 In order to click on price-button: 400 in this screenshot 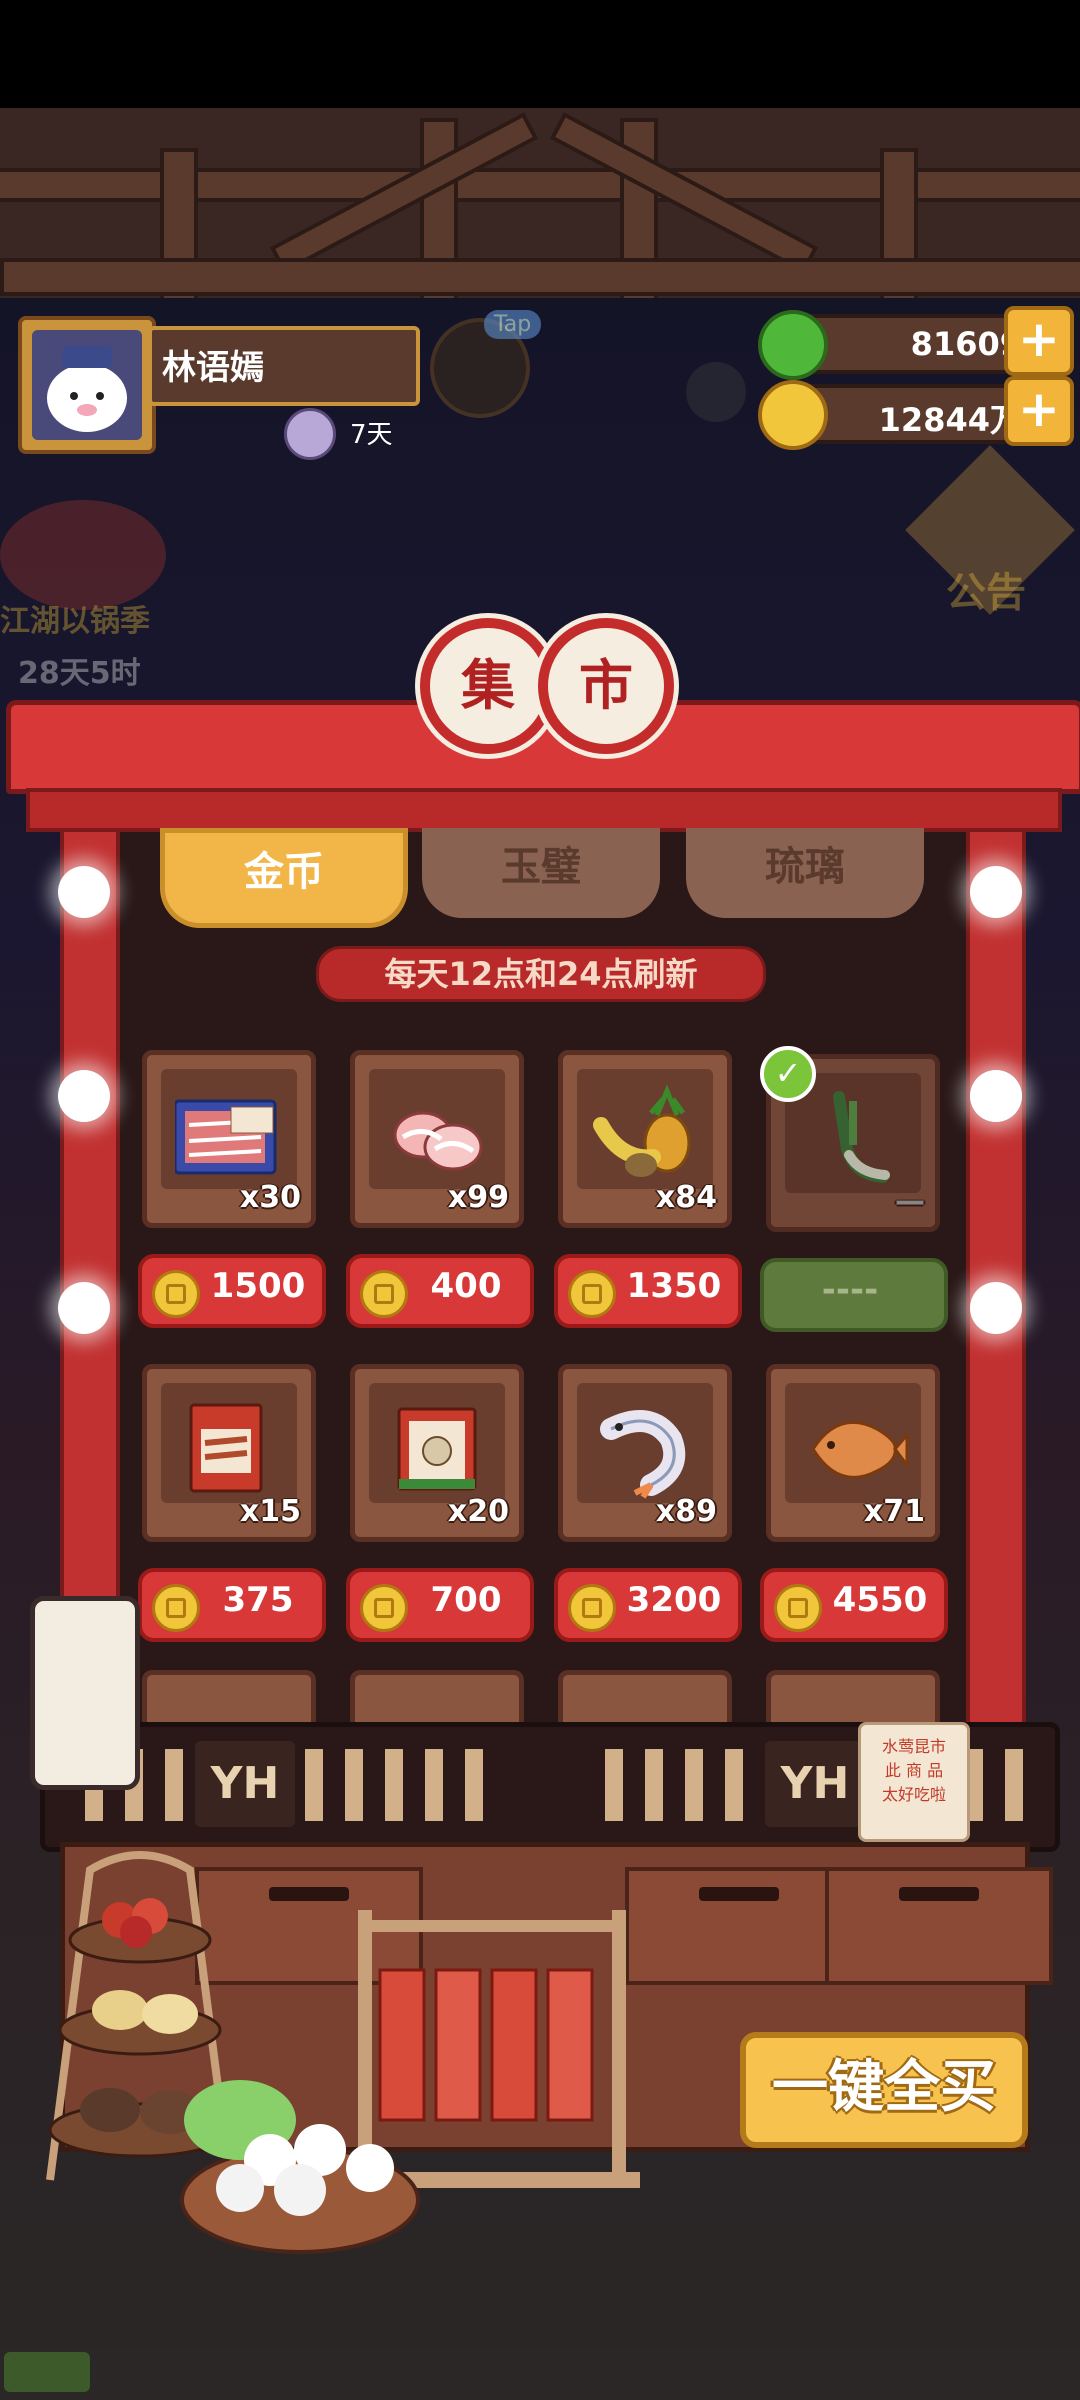, I will do `click(440, 1291)`.